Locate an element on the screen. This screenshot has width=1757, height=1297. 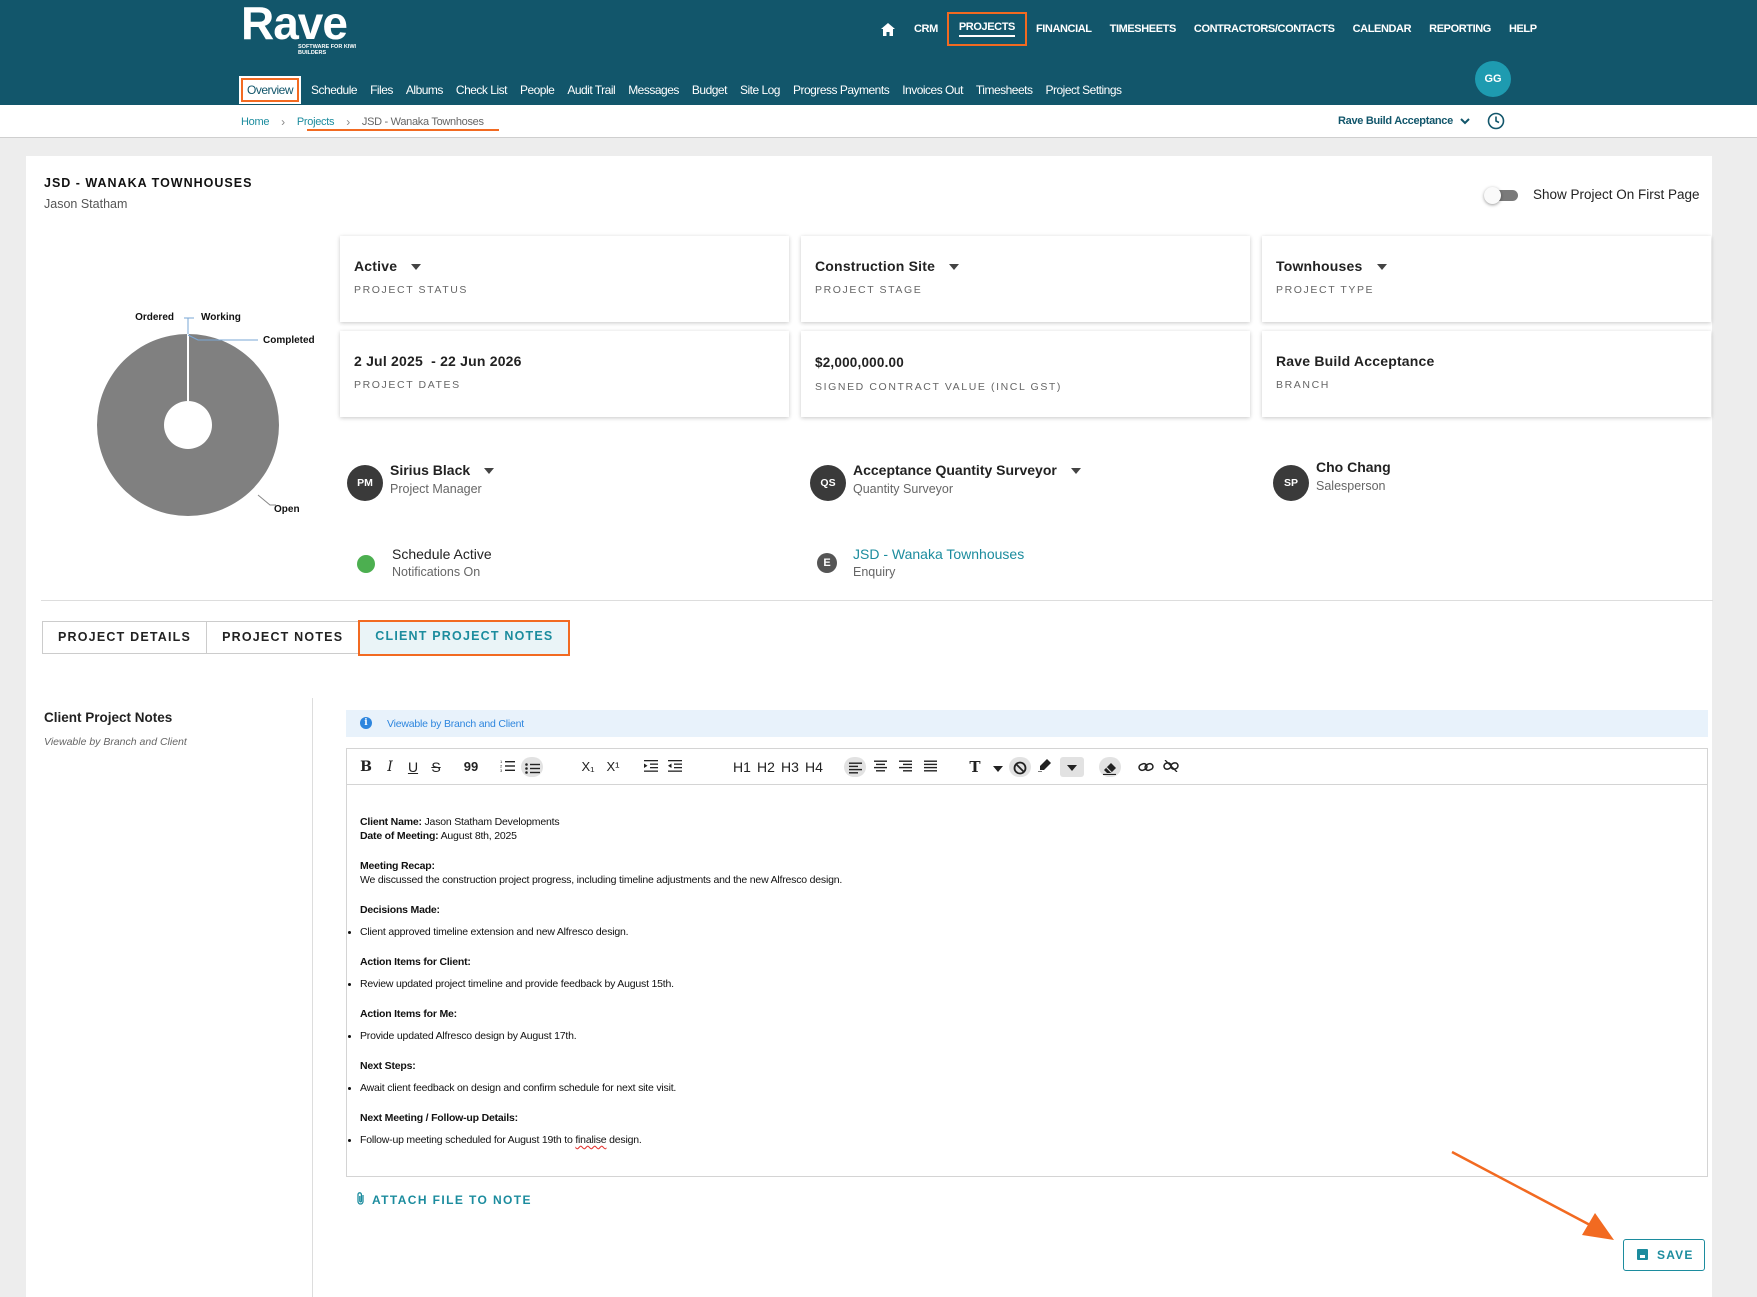
quantity-surveyor-name: Acceptance Quantity Surveyor is located at coordinates (955, 470).